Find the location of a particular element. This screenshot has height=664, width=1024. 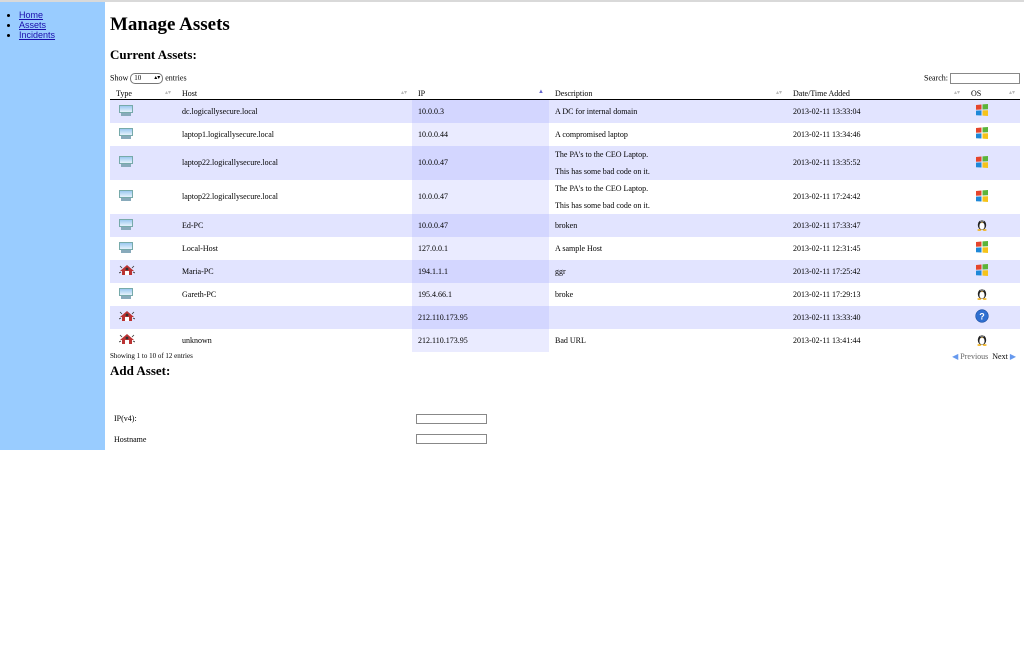

previous-button: ◀ Previous is located at coordinates (970, 356).